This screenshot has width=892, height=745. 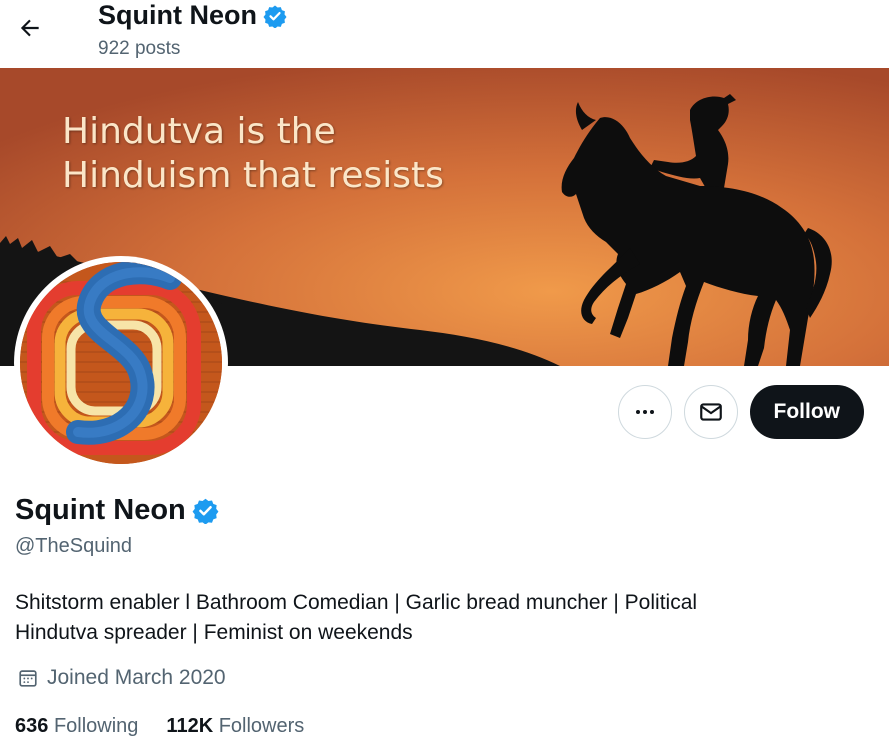 I want to click on more-button, so click(x=644, y=412).